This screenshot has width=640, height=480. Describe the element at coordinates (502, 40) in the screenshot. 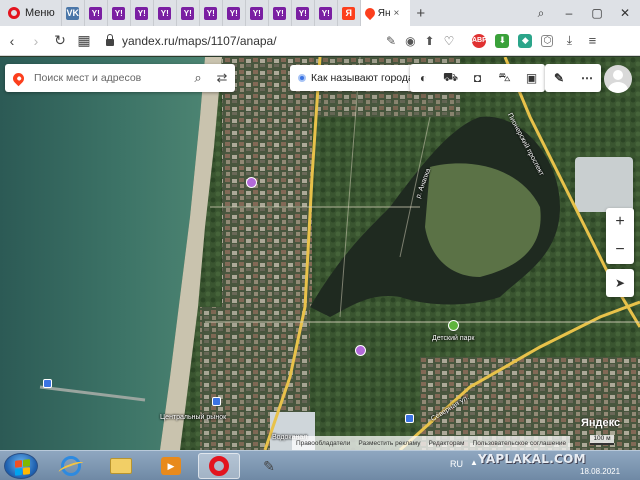

I see `green-arrow-extension-icon: ⬇` at that location.